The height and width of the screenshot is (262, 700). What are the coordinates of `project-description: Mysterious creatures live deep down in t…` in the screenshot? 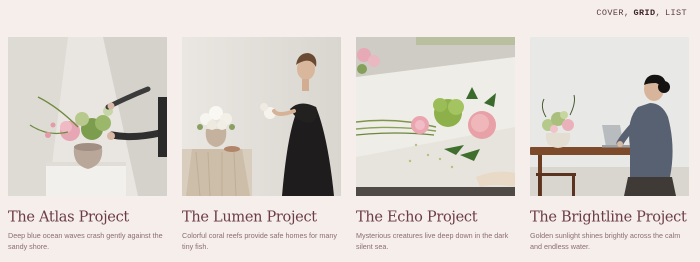 It's located at (432, 241).